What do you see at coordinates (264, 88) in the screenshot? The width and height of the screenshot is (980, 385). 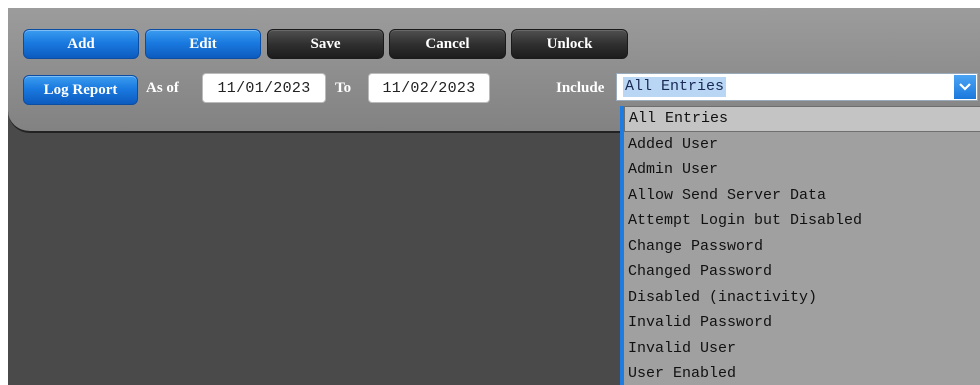 I see `from-date-input: 11/01/2023` at bounding box center [264, 88].